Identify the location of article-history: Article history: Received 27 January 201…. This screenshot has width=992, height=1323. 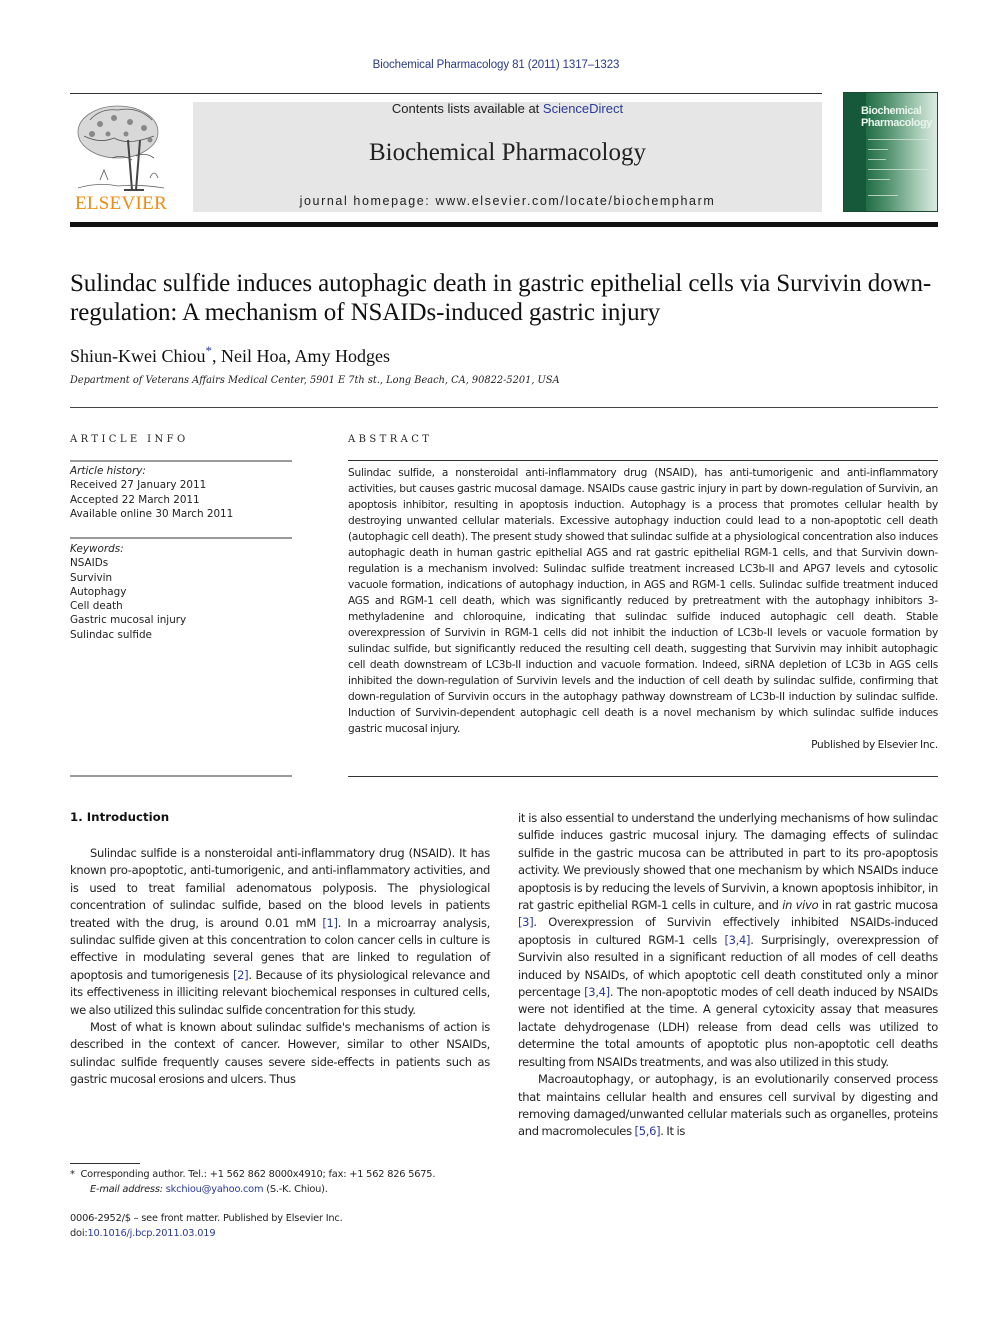
(181, 492).